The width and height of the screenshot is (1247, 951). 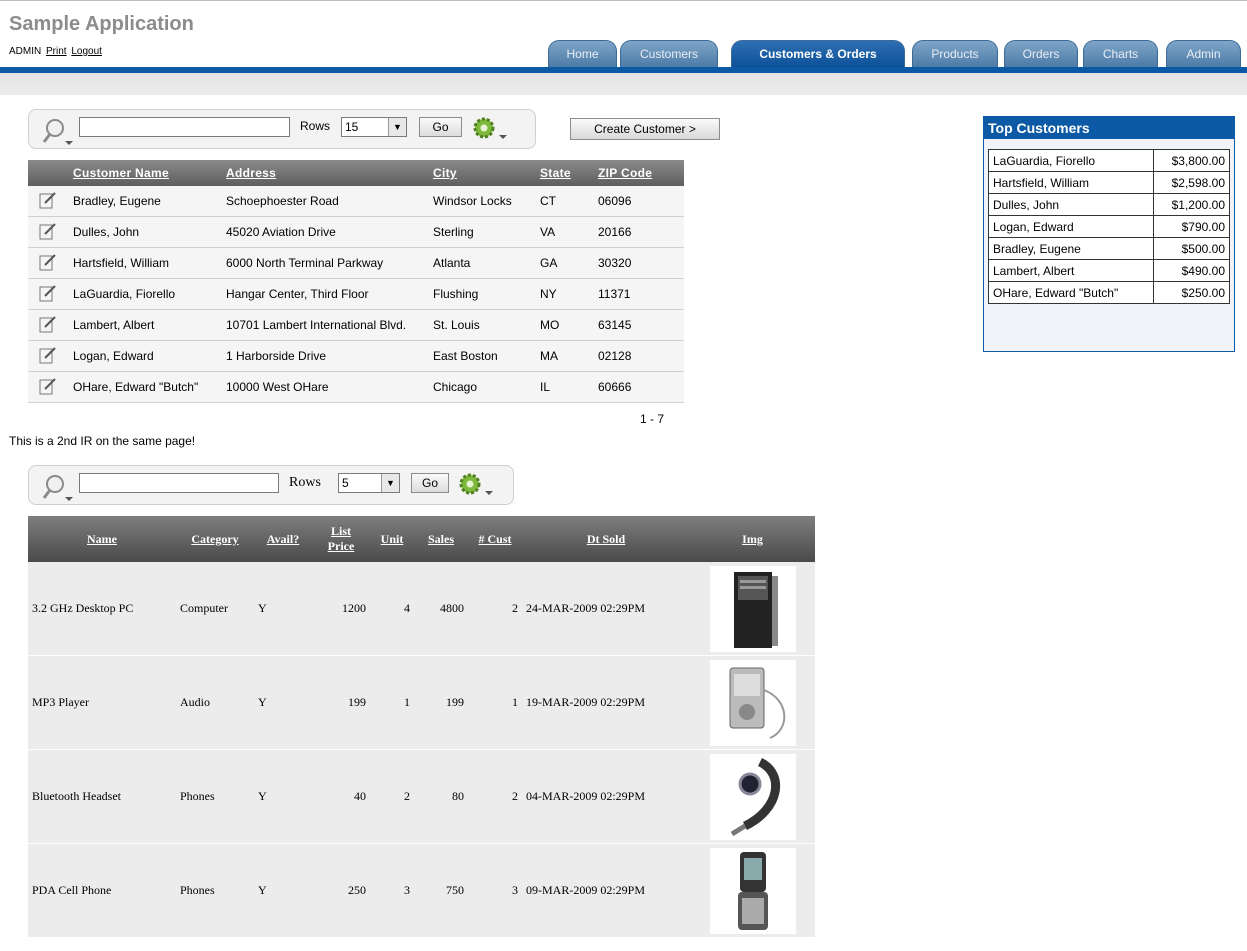 I want to click on city-cell: Chicago, so click(x=481, y=387).